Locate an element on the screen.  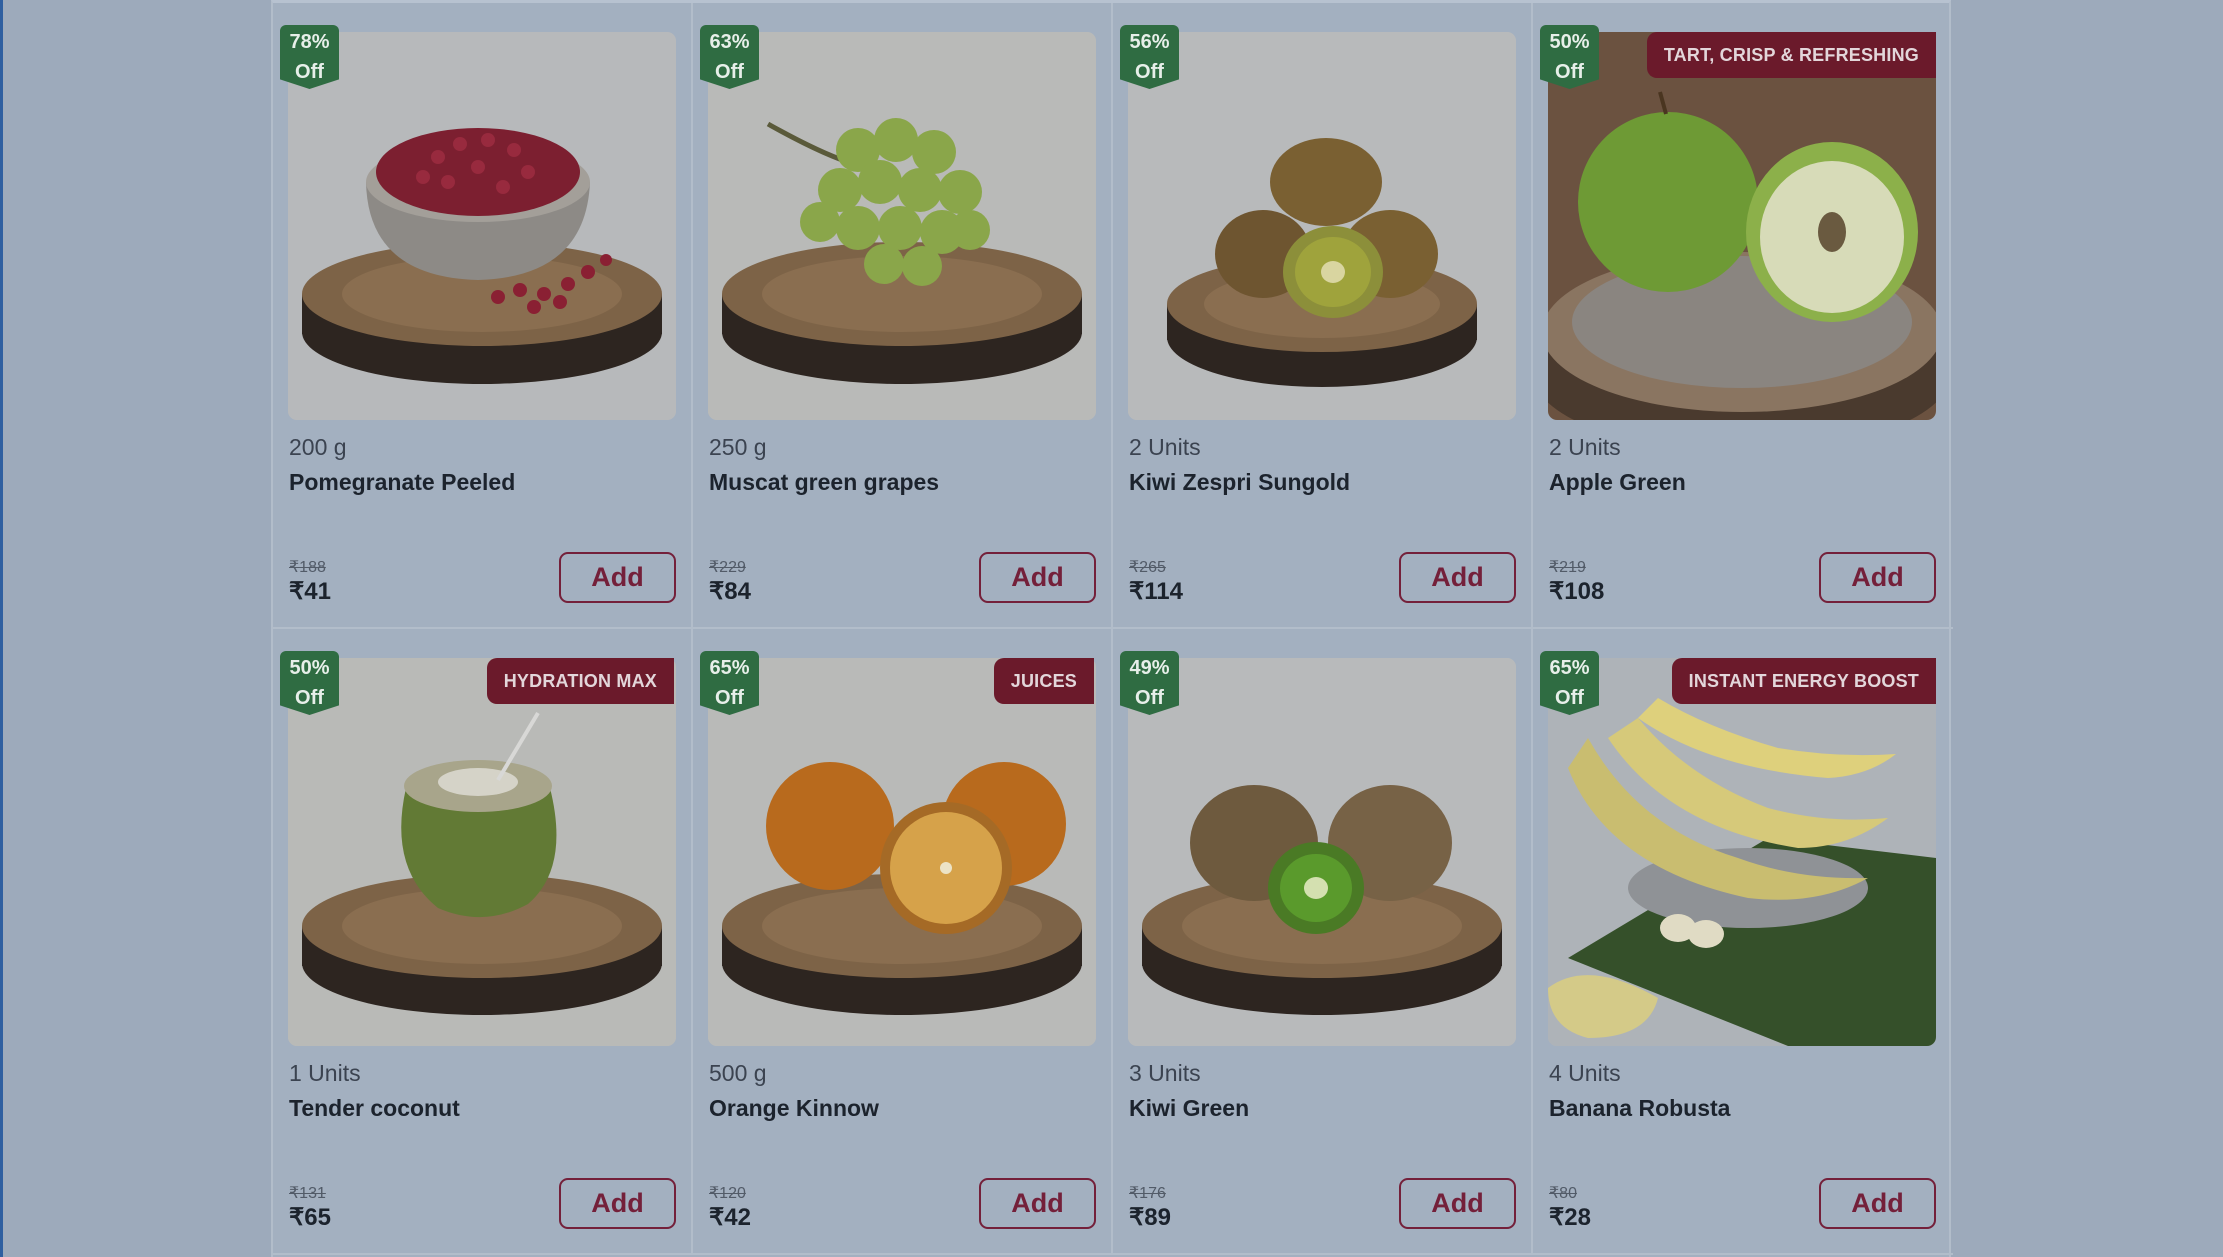
product-name: Apple Green is located at coordinates (1617, 482).